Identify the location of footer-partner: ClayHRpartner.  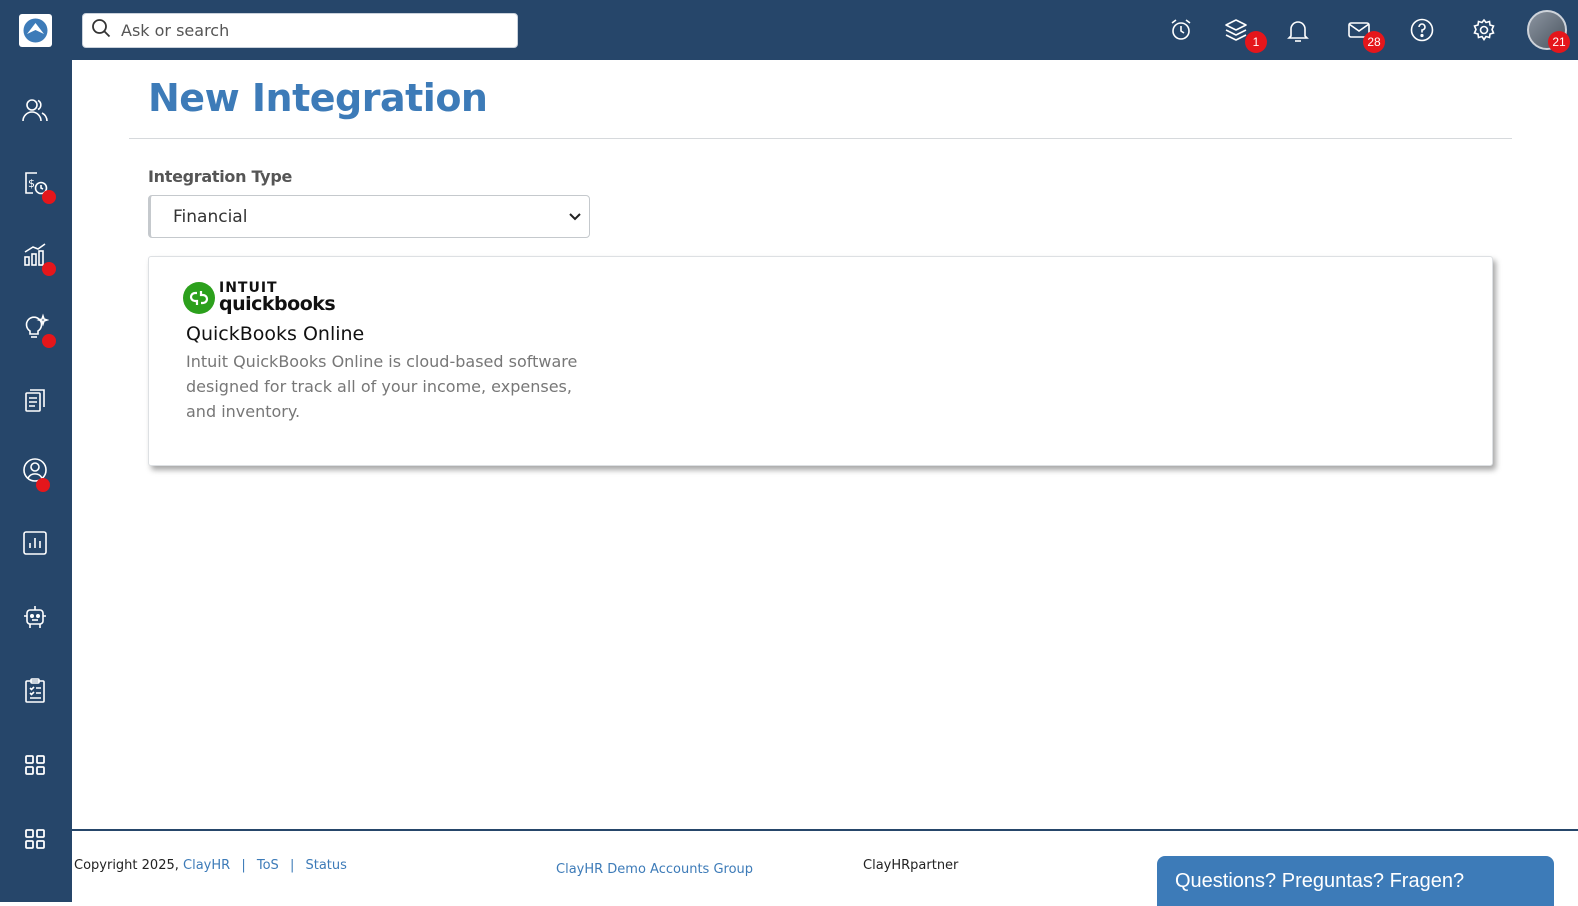
(911, 865).